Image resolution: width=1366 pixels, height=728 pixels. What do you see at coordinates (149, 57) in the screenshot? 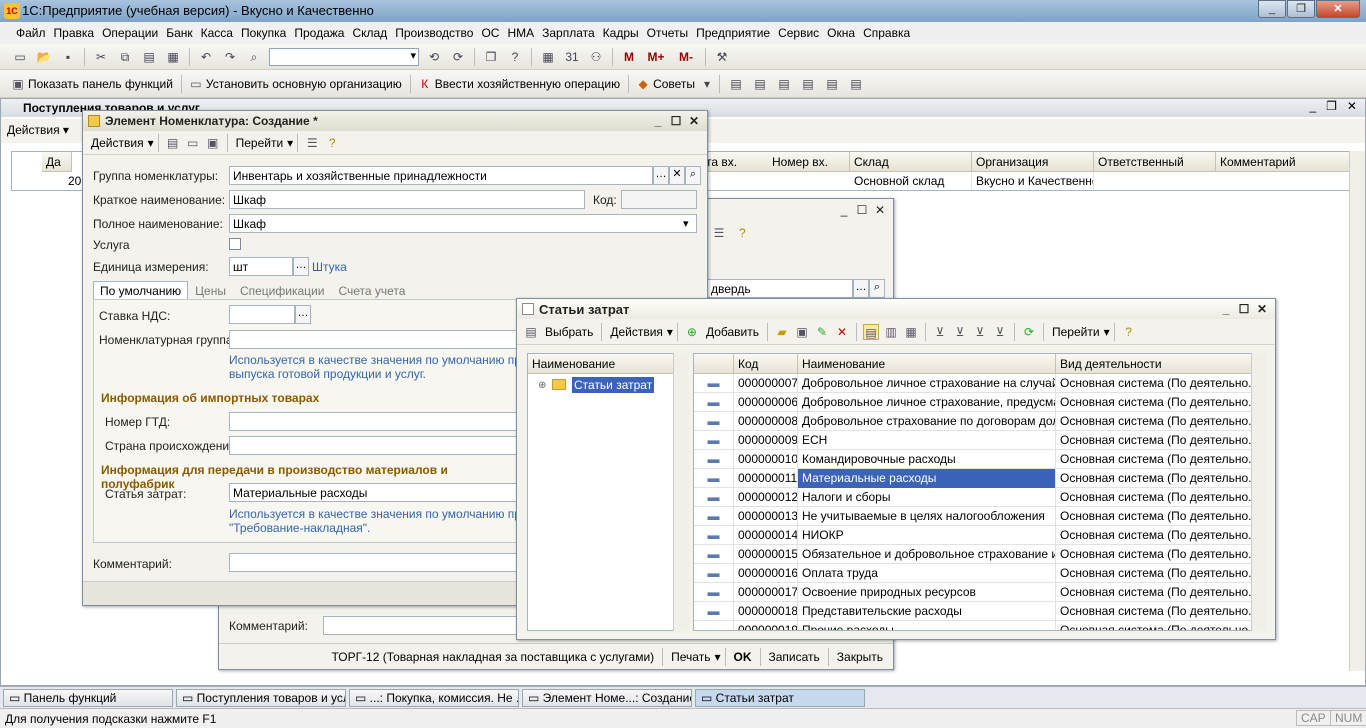
I see `paste-icon: ▤` at bounding box center [149, 57].